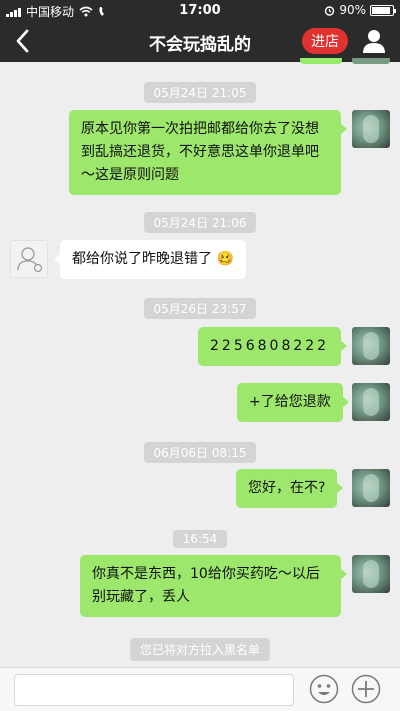 The height and width of the screenshot is (711, 400). I want to click on contact-avatar, so click(29, 259).